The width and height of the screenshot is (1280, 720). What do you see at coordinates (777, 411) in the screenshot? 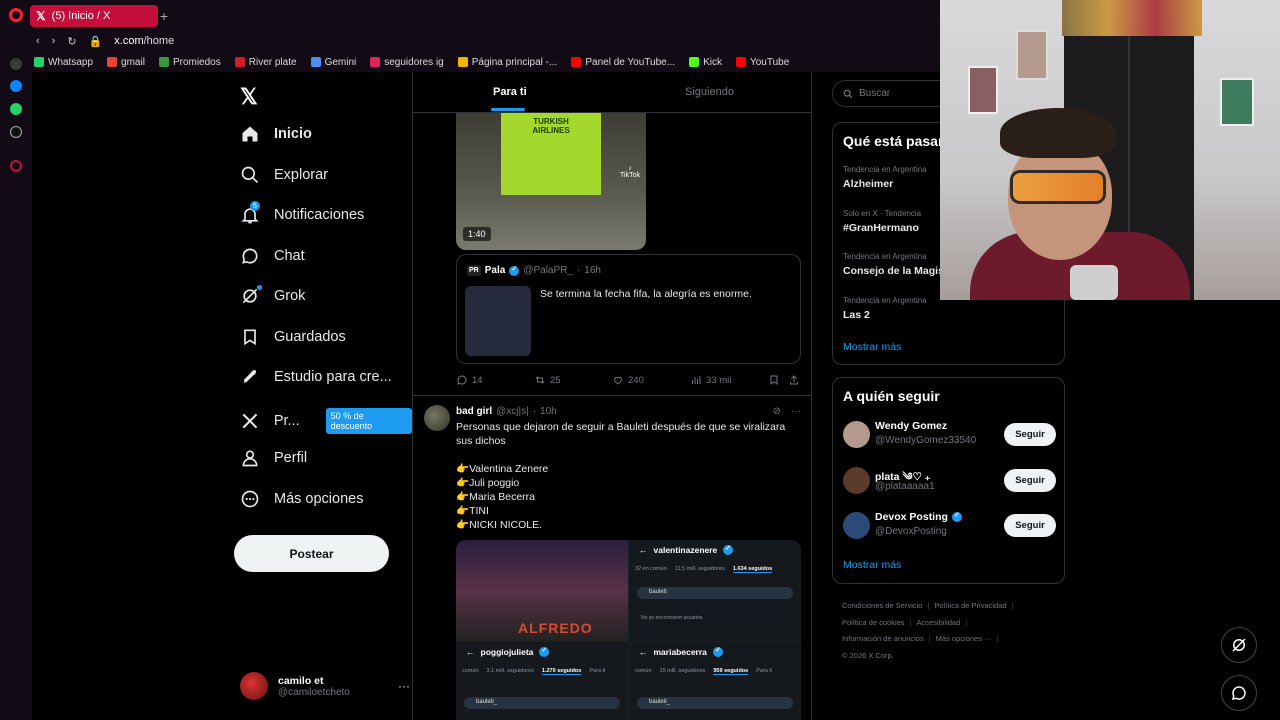
I see `grok-icon: ⊘` at bounding box center [777, 411].